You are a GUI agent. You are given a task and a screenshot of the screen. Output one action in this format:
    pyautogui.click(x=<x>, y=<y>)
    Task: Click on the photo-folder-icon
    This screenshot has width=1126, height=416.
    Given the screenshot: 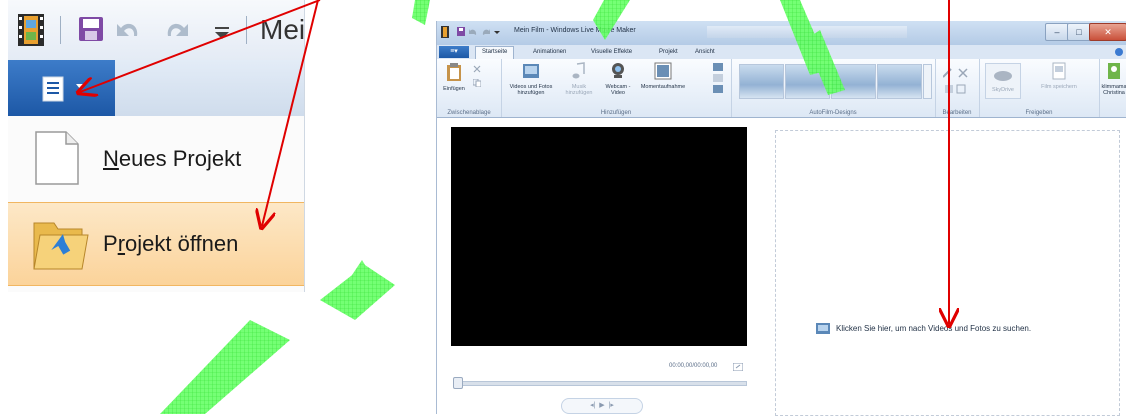 What is the action you would take?
    pyautogui.click(x=823, y=328)
    